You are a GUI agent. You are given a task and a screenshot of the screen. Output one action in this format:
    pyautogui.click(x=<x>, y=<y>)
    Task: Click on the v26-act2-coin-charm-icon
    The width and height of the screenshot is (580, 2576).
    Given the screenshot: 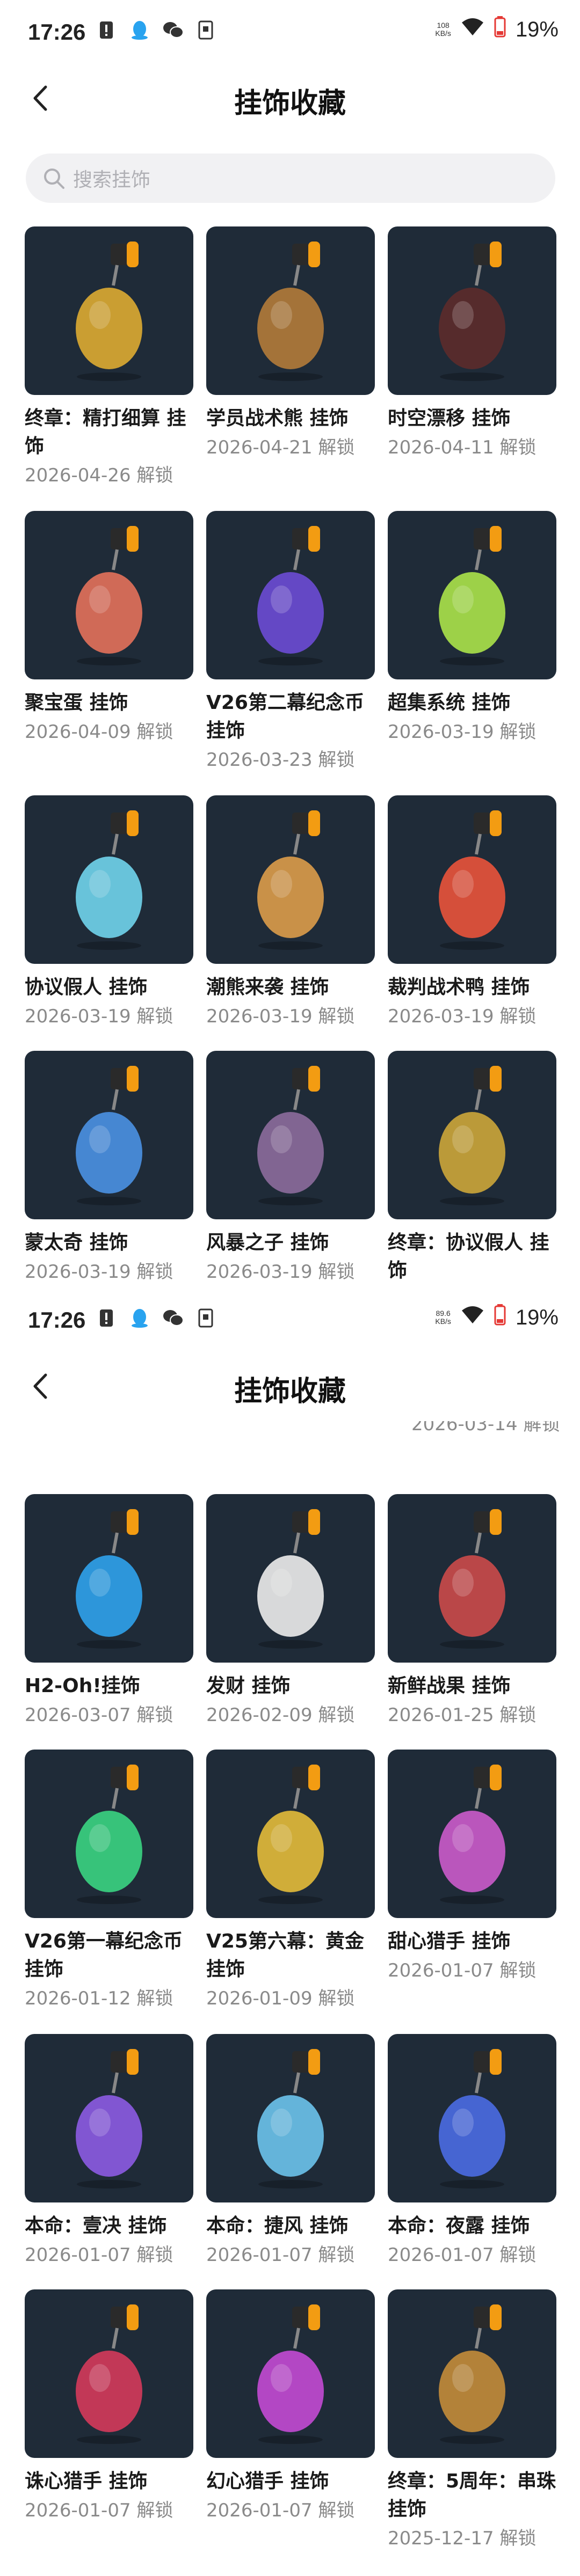 What is the action you would take?
    pyautogui.click(x=290, y=595)
    